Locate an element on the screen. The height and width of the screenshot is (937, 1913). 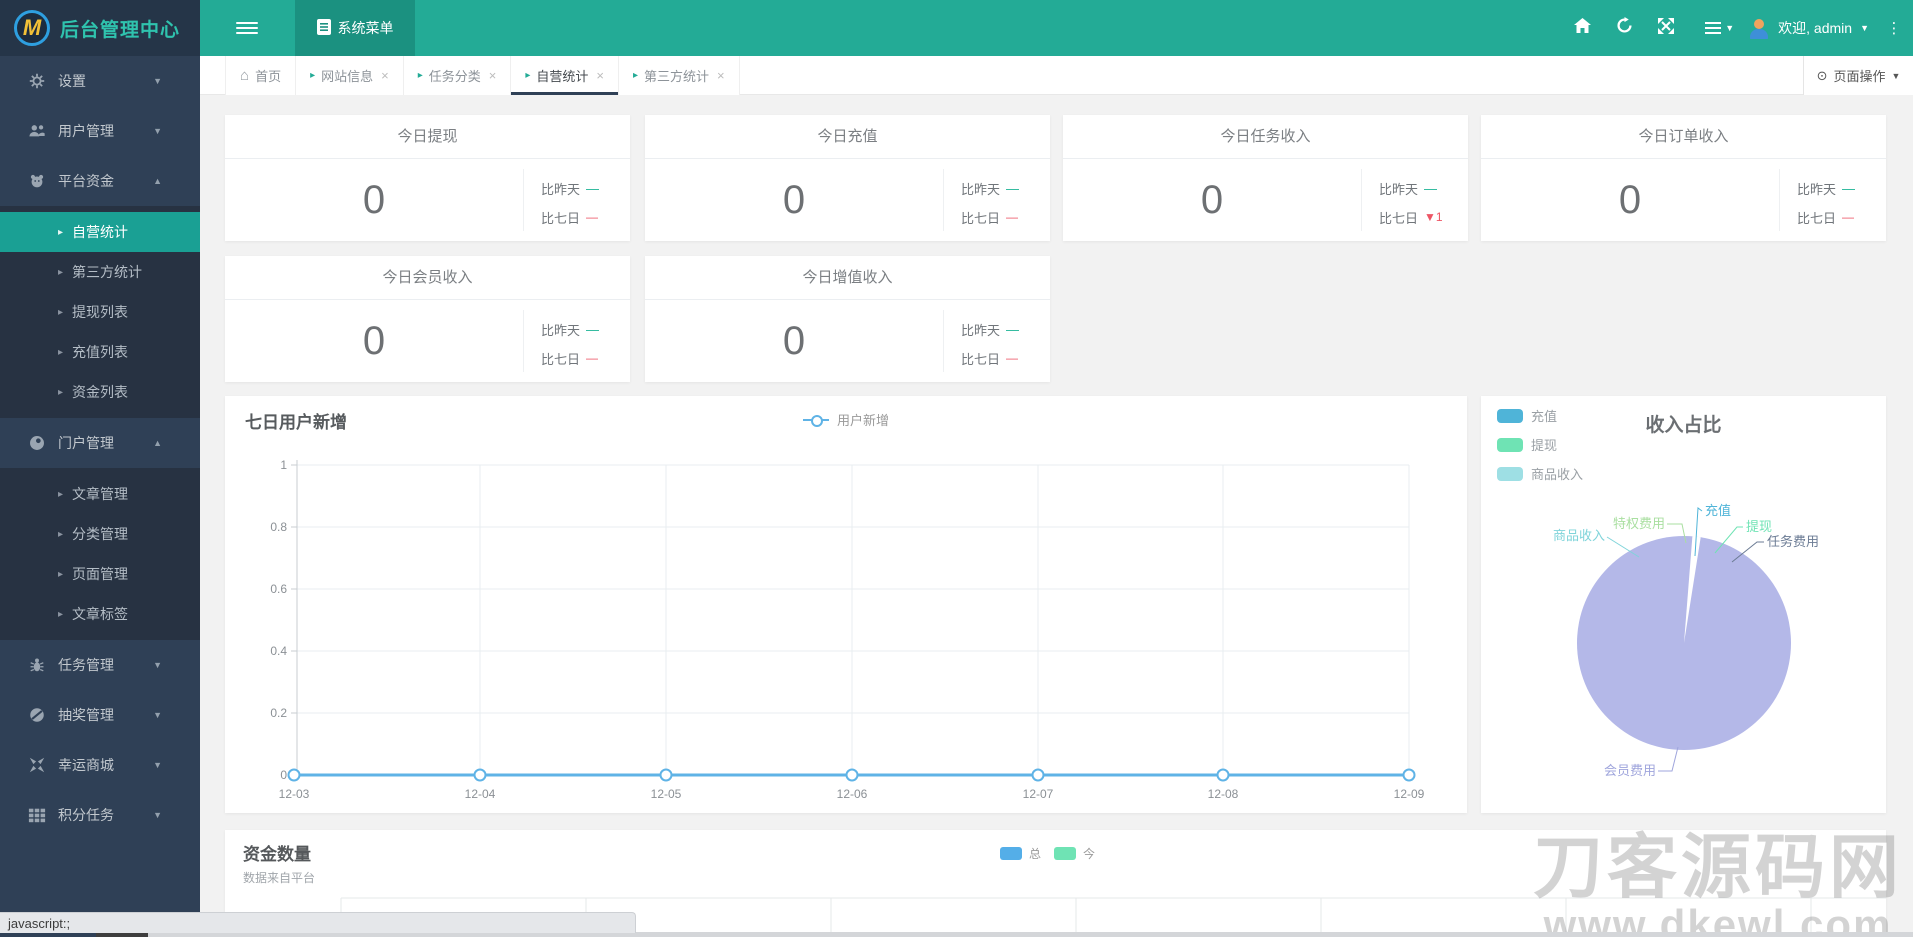
x-tick: 12-08 is located at coordinates (1223, 794).